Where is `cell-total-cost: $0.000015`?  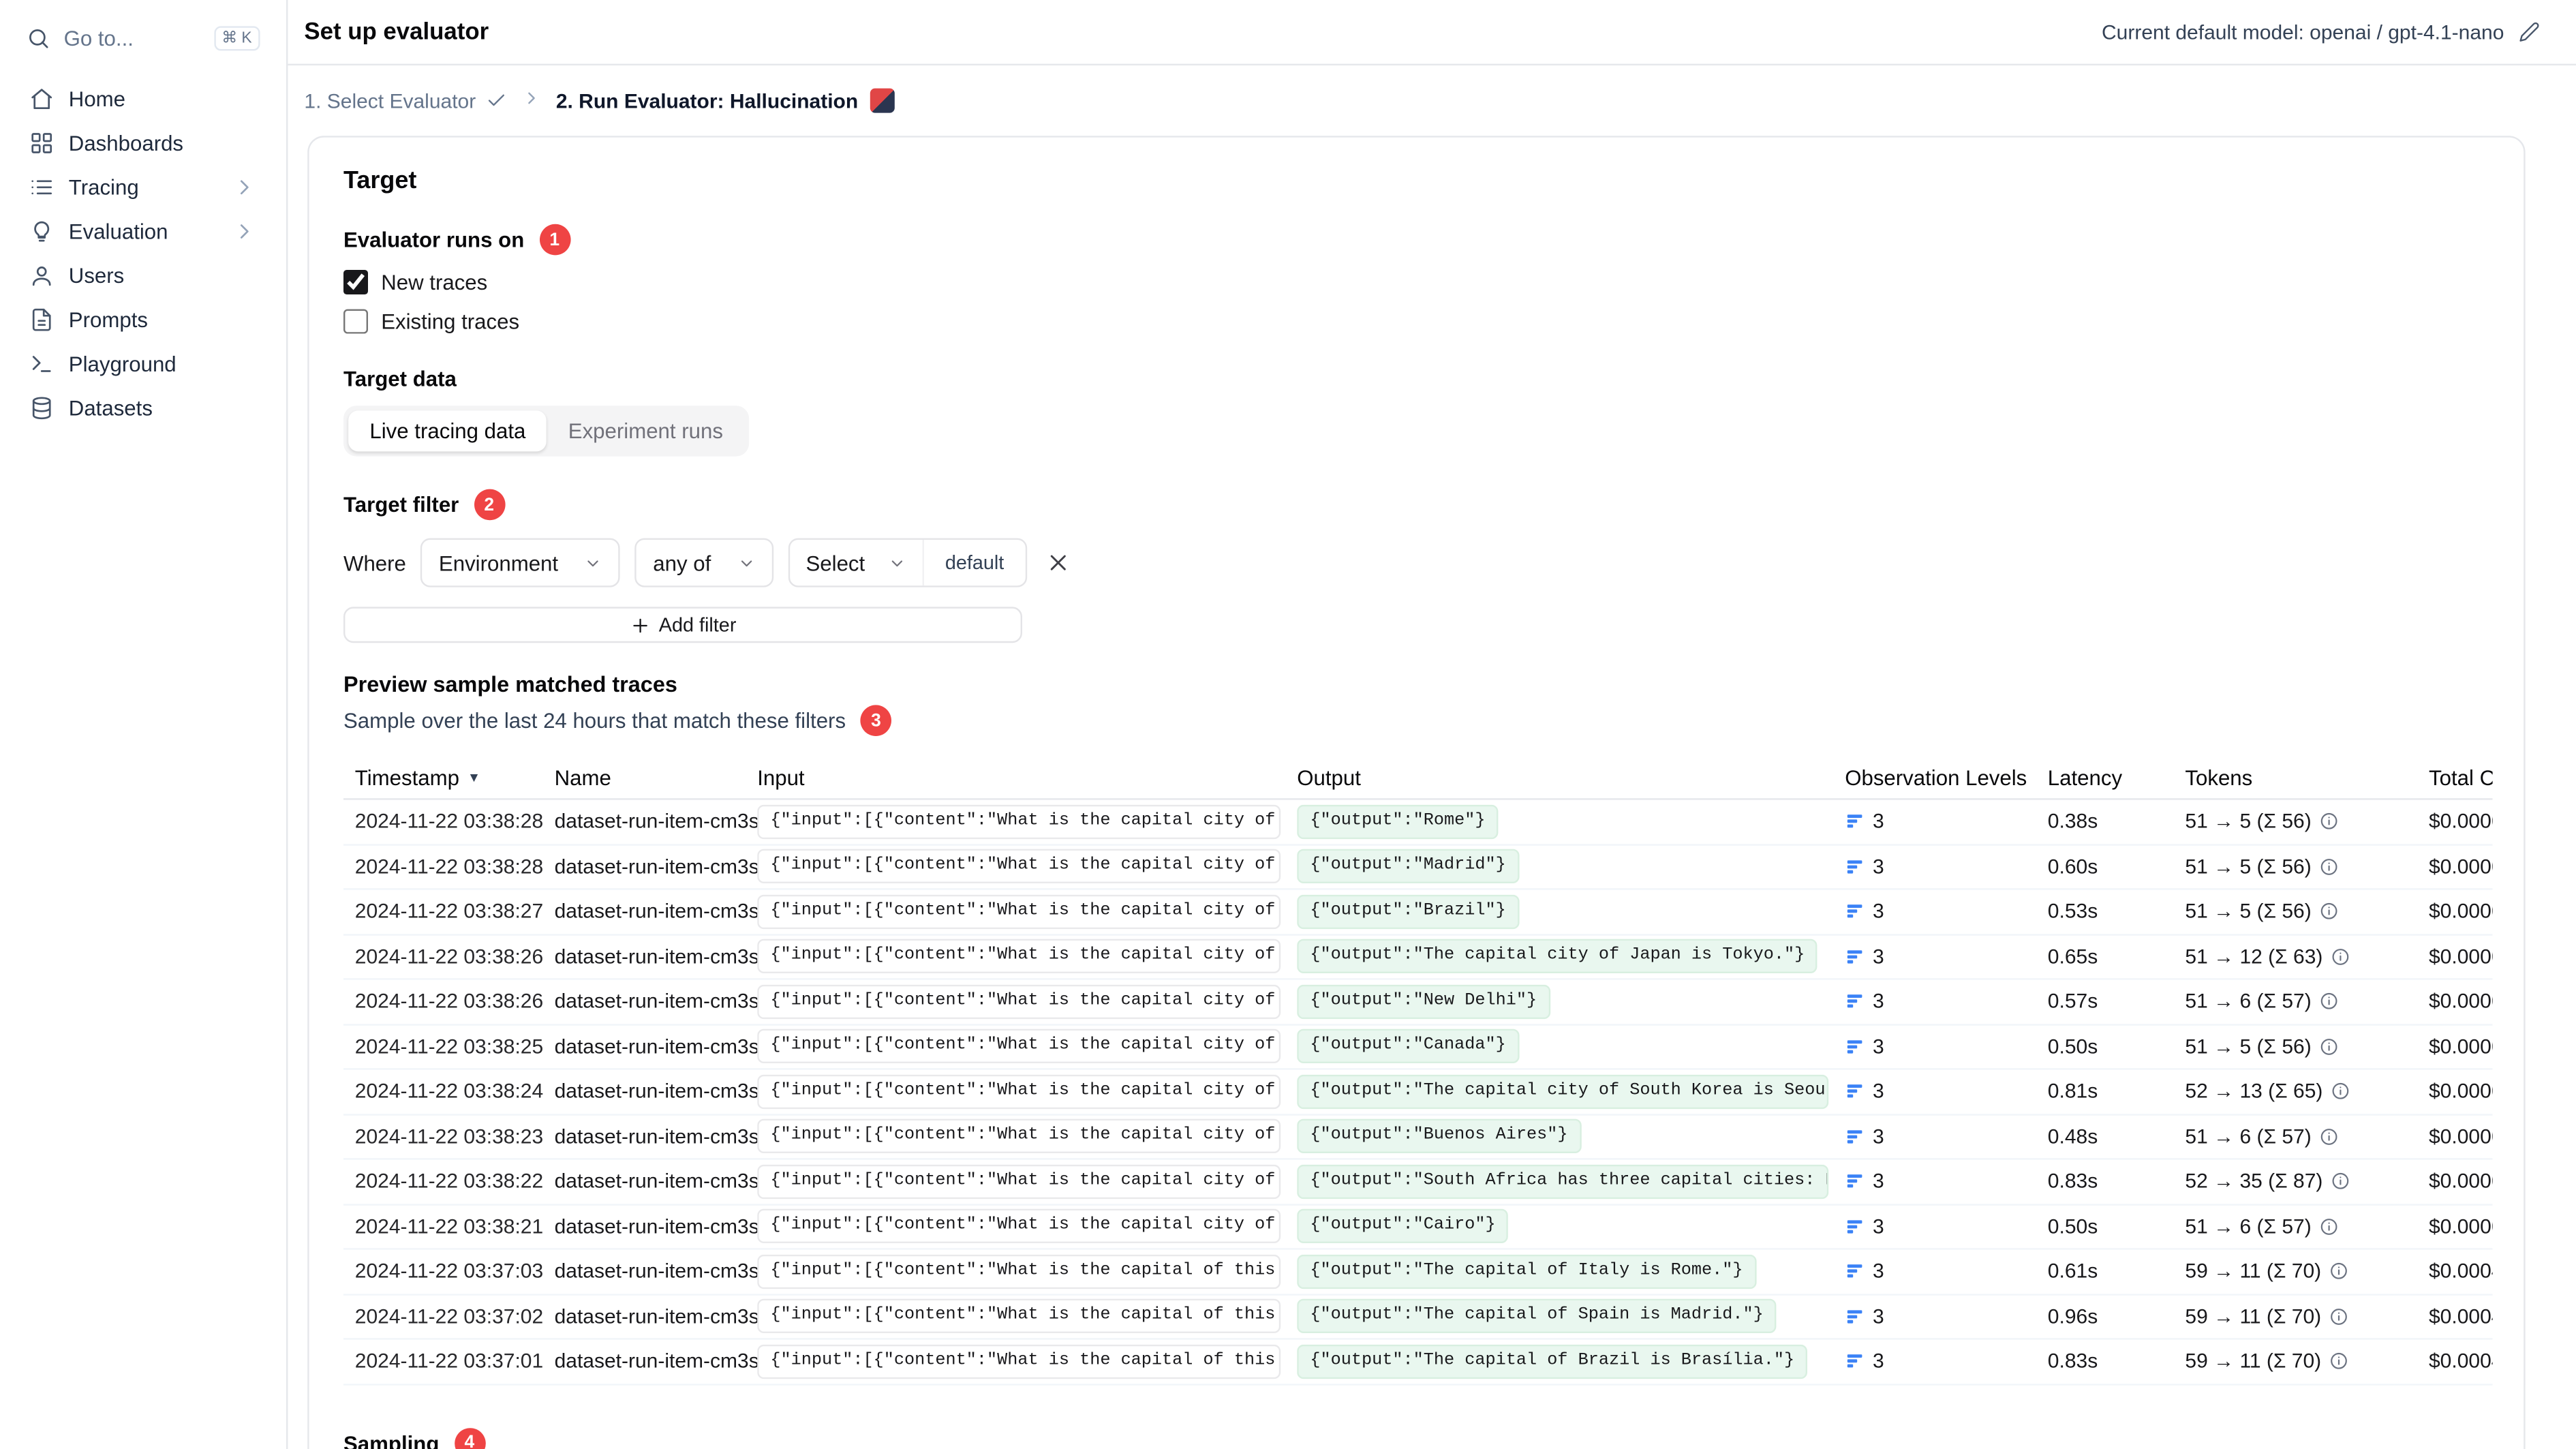 cell-total-cost: $0.000015 is located at coordinates (2461, 957).